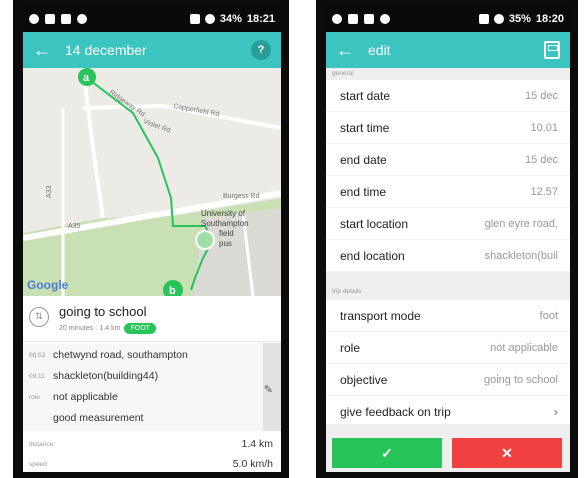  What do you see at coordinates (241, 196) in the screenshot?
I see `road-label: Burgess Rd` at bounding box center [241, 196].